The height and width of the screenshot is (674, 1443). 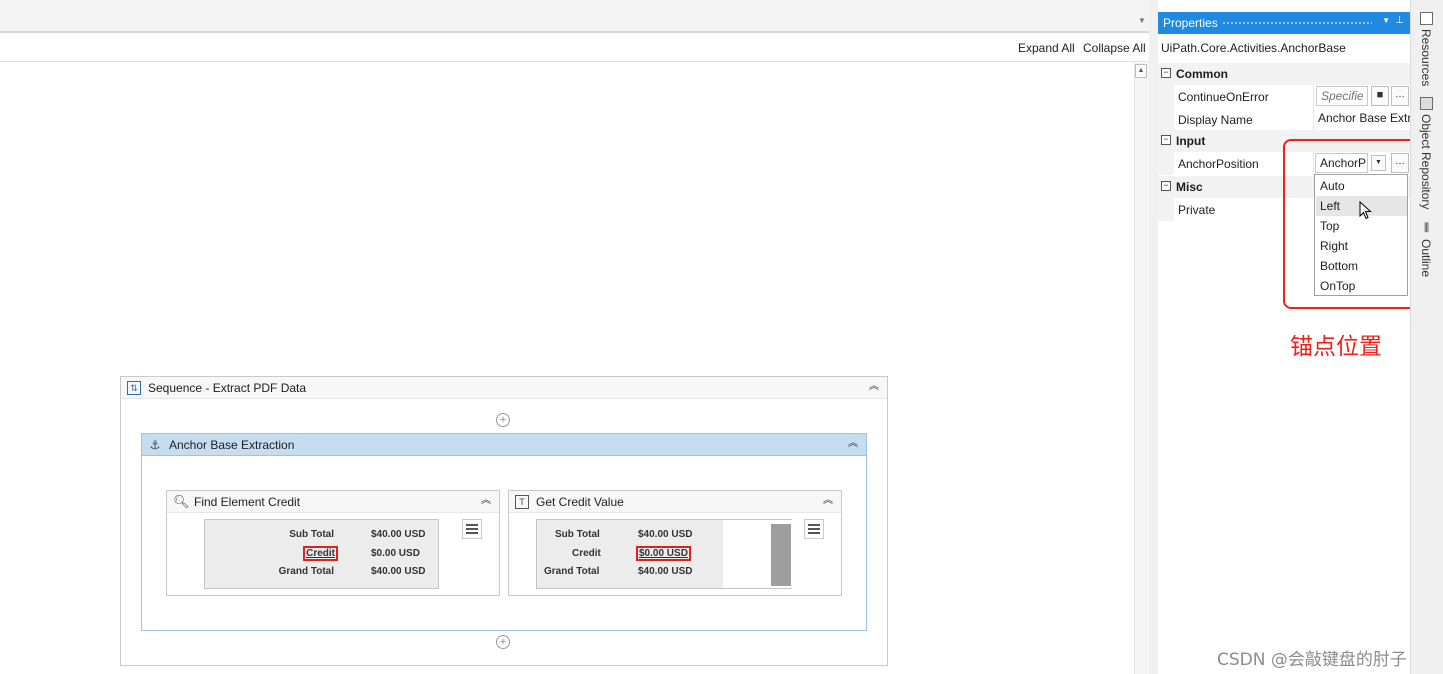 I want to click on properties-panel-title: Properties ▼ ⊥, so click(x=1284, y=23).